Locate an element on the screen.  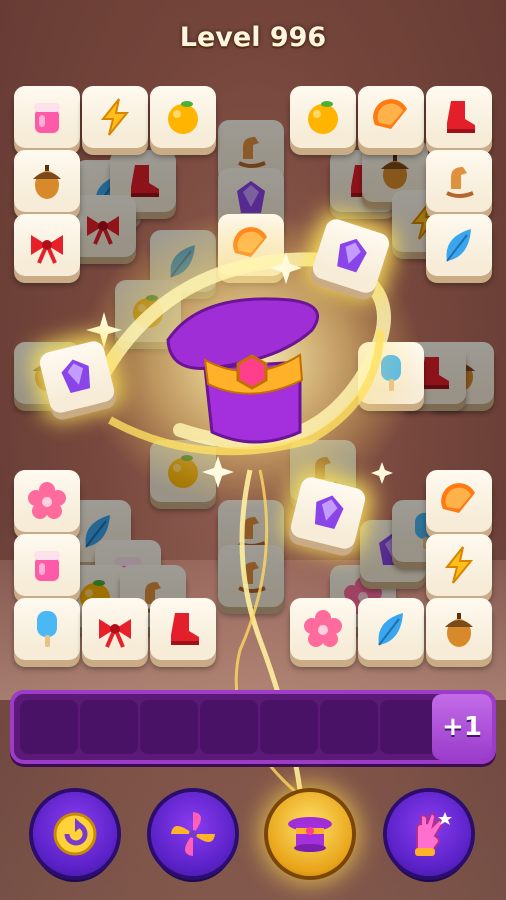
shuffle-button is located at coordinates (193, 834).